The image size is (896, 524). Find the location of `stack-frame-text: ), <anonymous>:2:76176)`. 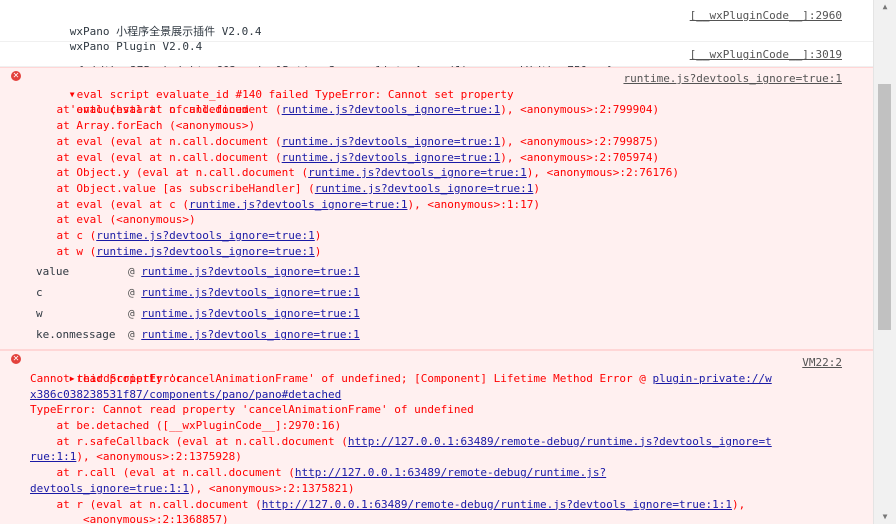

stack-frame-text: ), <anonymous>:2:76176) is located at coordinates (603, 173).